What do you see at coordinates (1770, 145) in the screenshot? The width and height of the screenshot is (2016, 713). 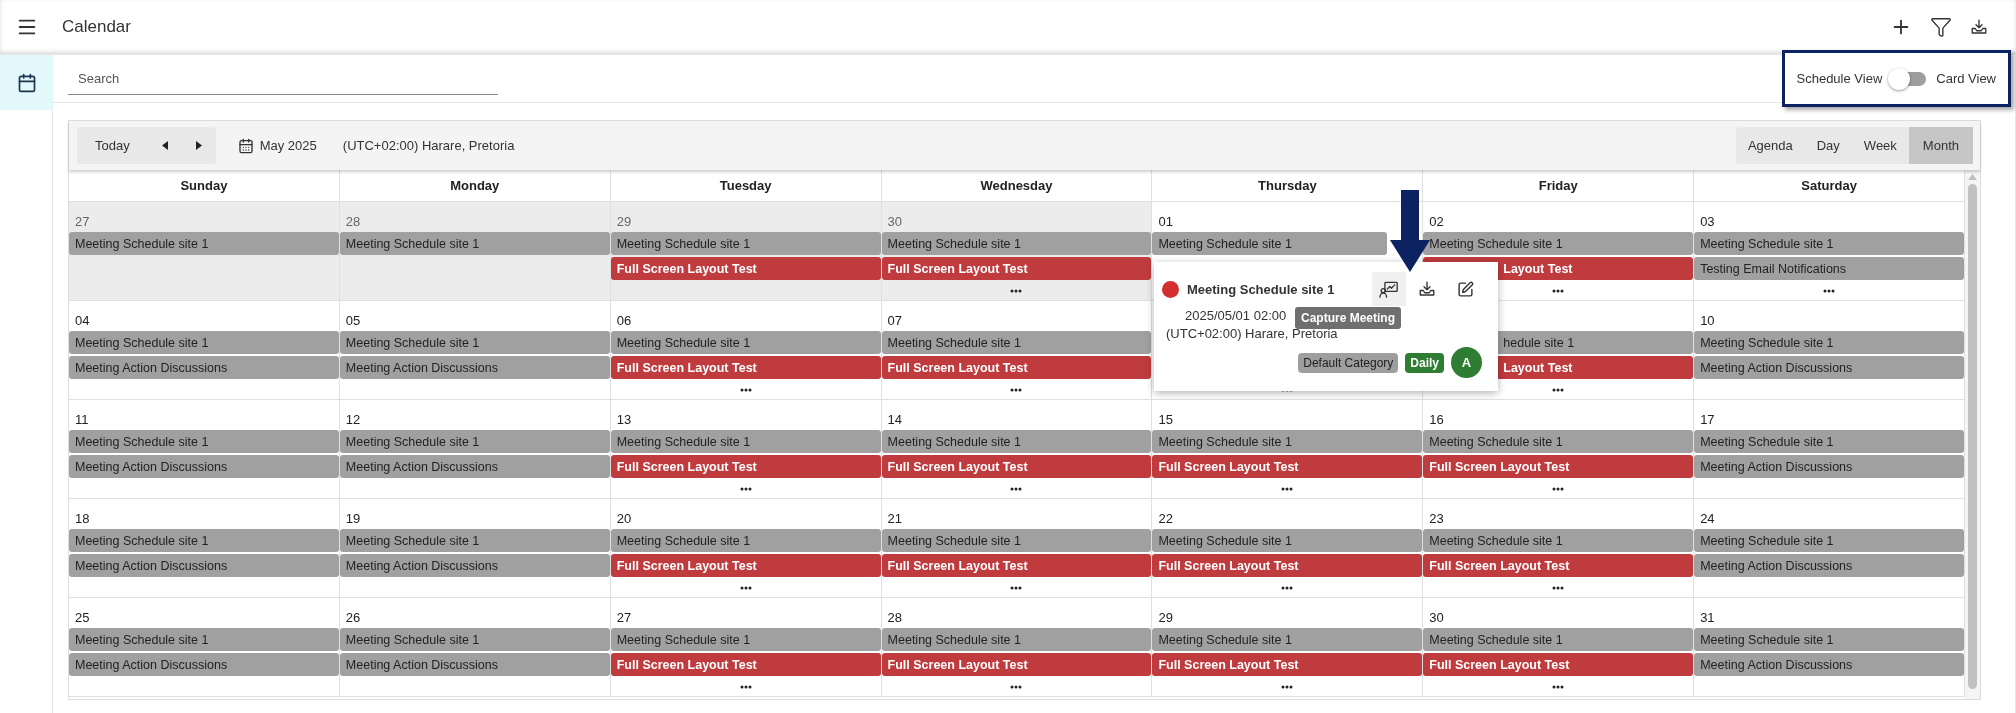 I see `view-tab: Agenda` at bounding box center [1770, 145].